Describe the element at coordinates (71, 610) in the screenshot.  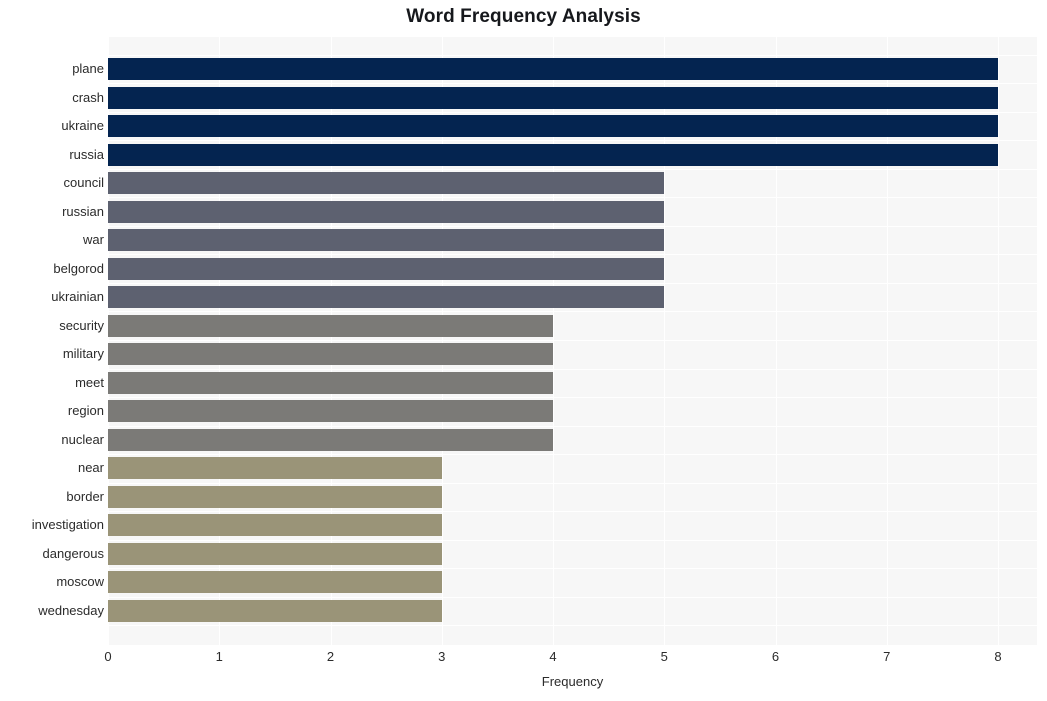
I see `y-tick-label-wednesday: wednesday` at that location.